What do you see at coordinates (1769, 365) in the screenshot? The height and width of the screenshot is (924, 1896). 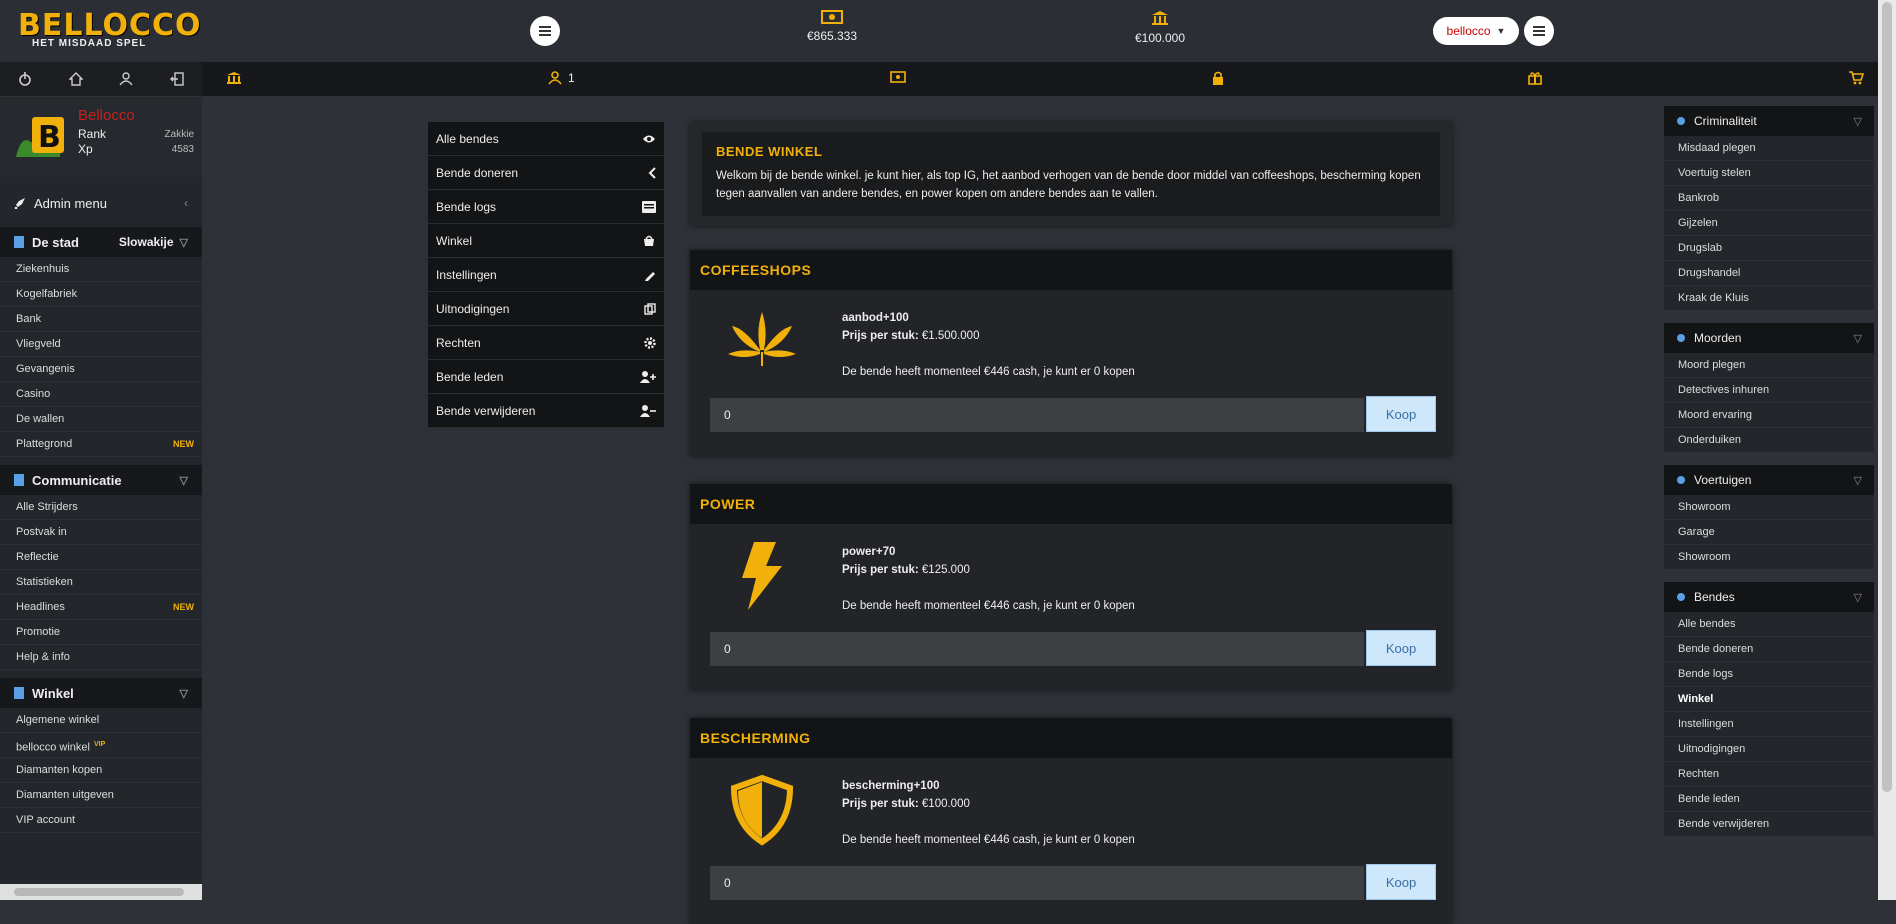 I see `right-list-item: Moord plegen` at bounding box center [1769, 365].